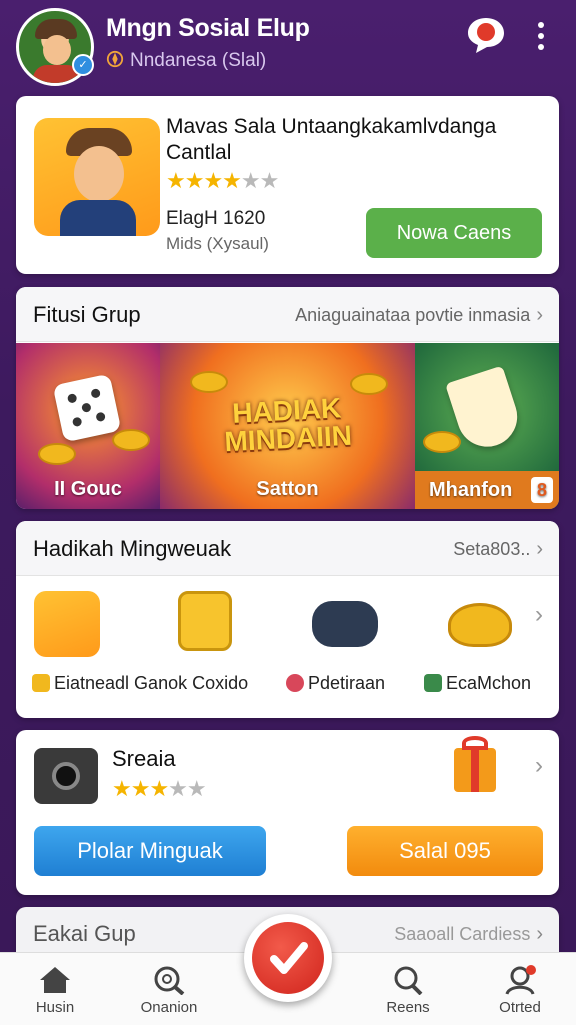  Describe the element at coordinates (208, 28) in the screenshot. I see `app-title: Mngn Sosial Elup` at that location.